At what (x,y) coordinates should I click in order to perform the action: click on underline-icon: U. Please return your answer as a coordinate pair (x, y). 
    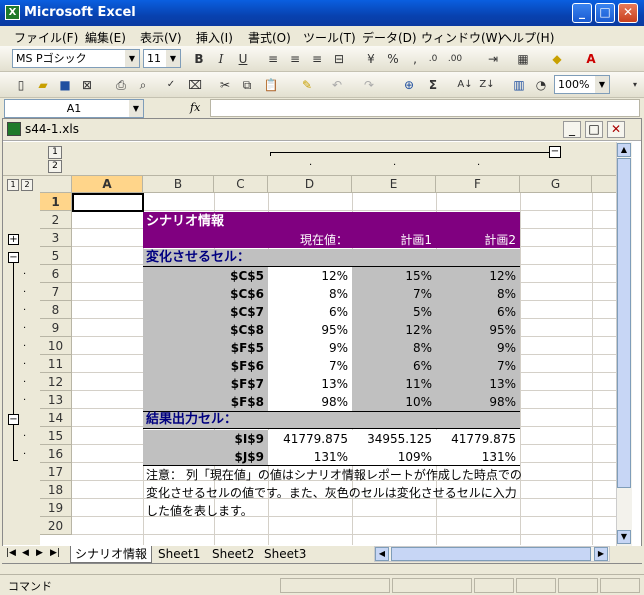
    Looking at the image, I should click on (243, 59).